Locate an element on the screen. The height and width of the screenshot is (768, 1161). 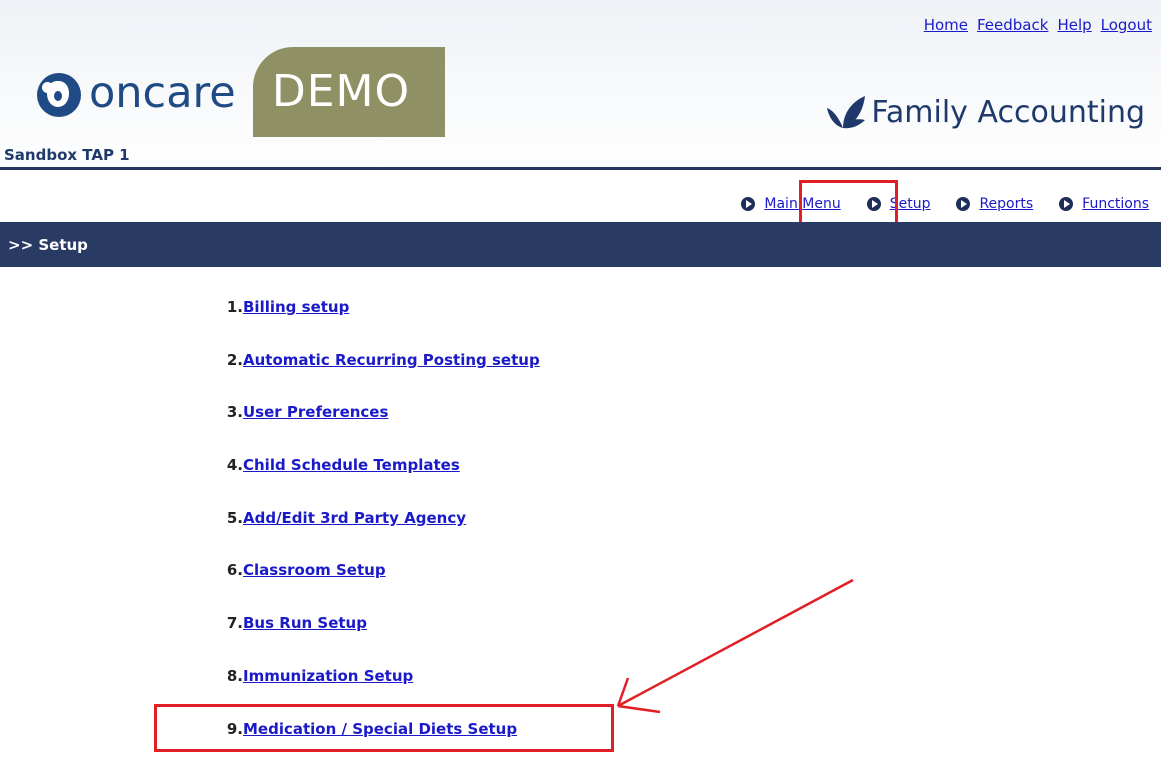
section-header-bar: >> Setup is located at coordinates (580, 244).